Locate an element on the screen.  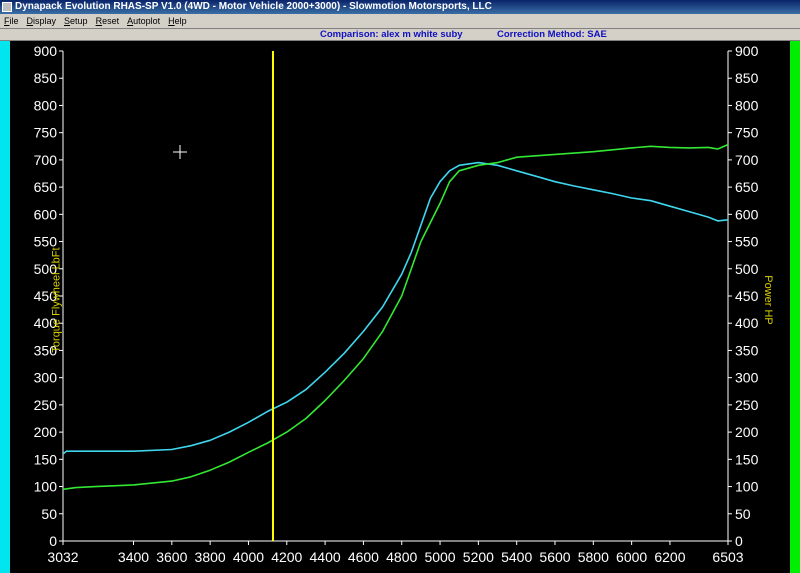
menu-autoplot: Autoplot is located at coordinates (143, 21).